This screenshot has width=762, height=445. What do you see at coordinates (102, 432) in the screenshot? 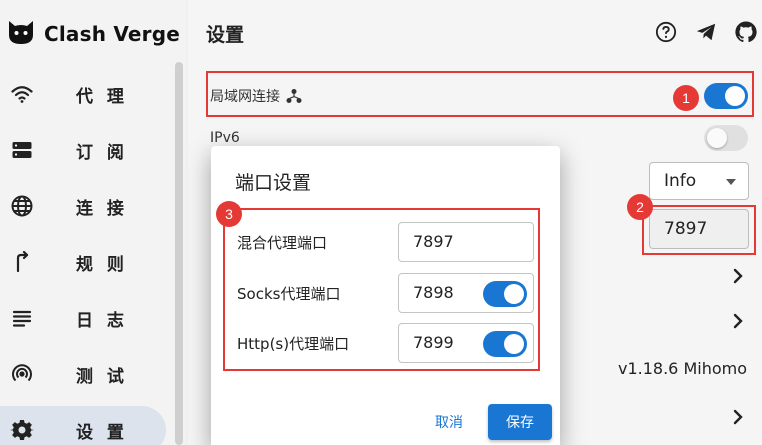
I see `sidebar-item-label: 设 置` at bounding box center [102, 432].